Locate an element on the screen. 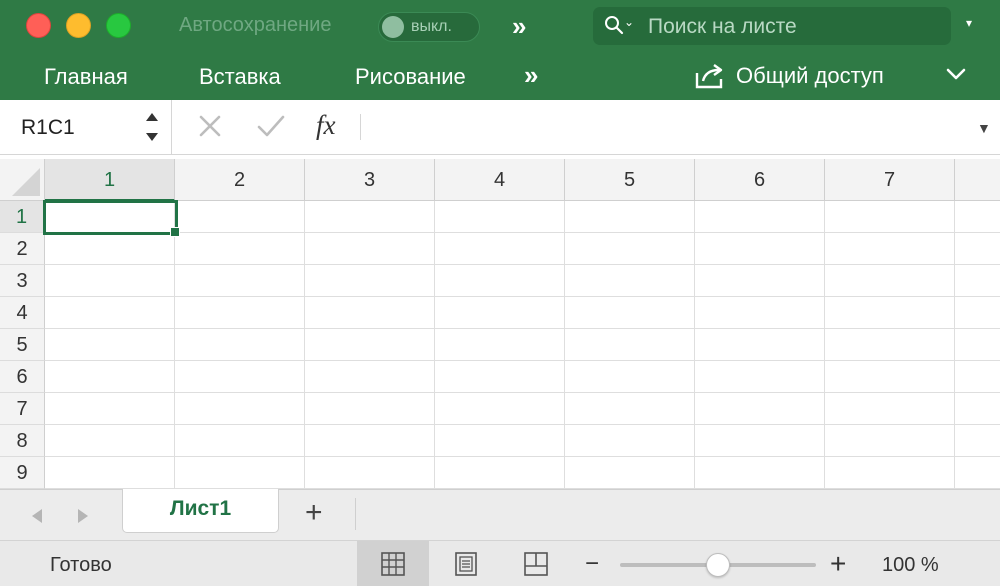  column-header: 4 is located at coordinates (500, 180).